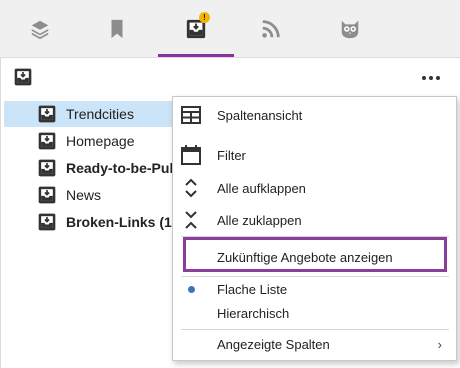  Describe the element at coordinates (314, 188) in the screenshot. I see `menu-item-alle-aufklappen: Alle aufklappen` at that location.